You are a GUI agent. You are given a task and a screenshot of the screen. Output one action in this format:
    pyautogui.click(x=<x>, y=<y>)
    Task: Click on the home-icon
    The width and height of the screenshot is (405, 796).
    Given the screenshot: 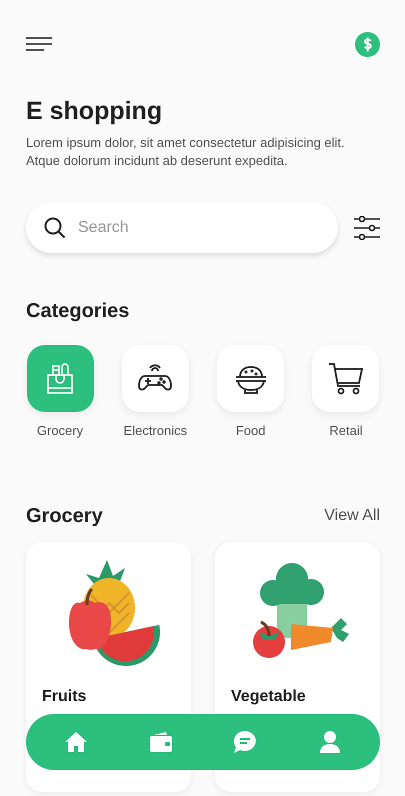 What is the action you would take?
    pyautogui.click(x=76, y=742)
    